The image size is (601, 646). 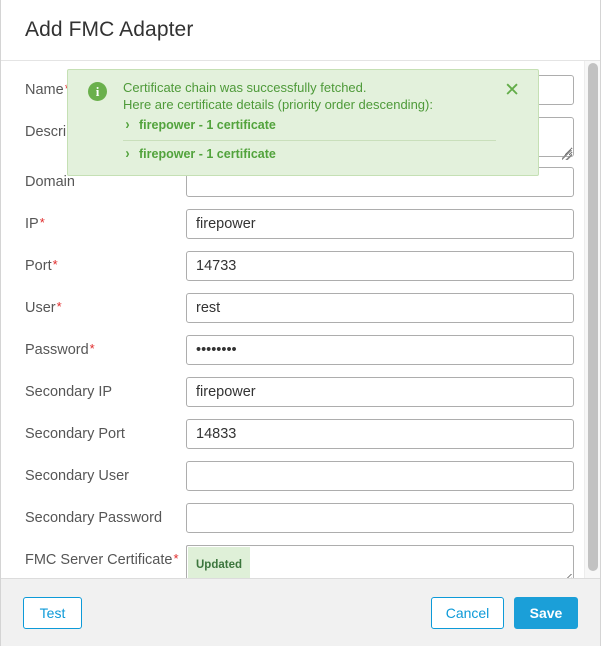 I want to click on field-control-secondary-user, so click(x=380, y=476).